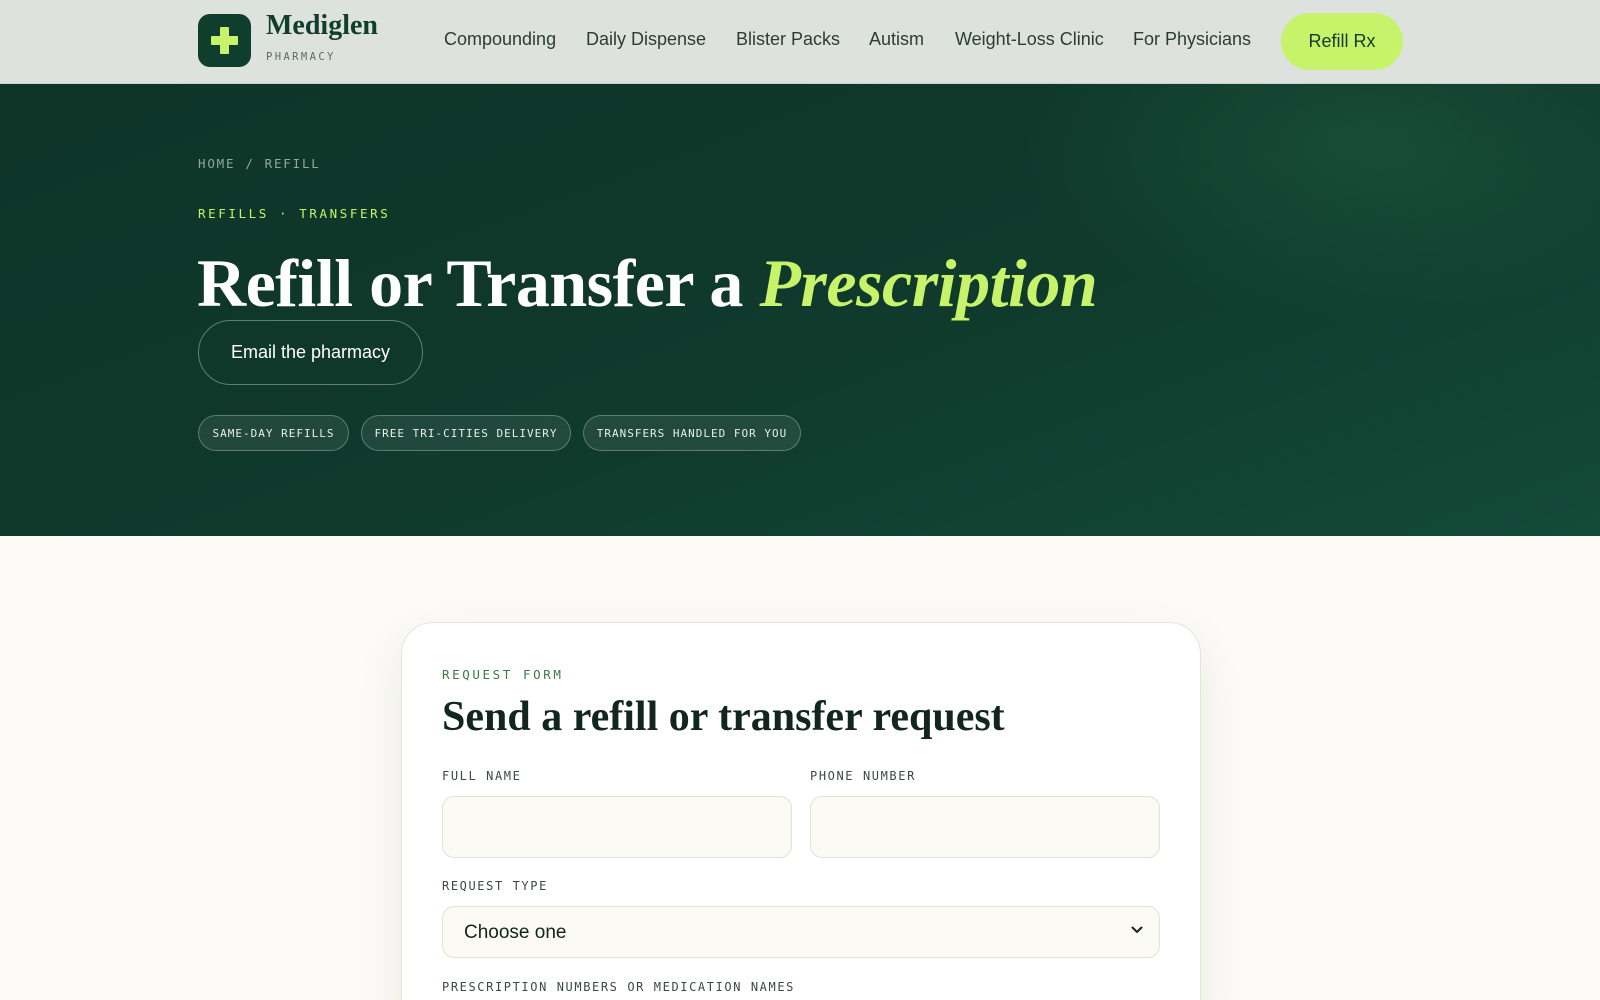 Image resolution: width=1600 pixels, height=1000 pixels. Describe the element at coordinates (928, 283) in the screenshot. I see `page-title-accent: Prescription` at that location.